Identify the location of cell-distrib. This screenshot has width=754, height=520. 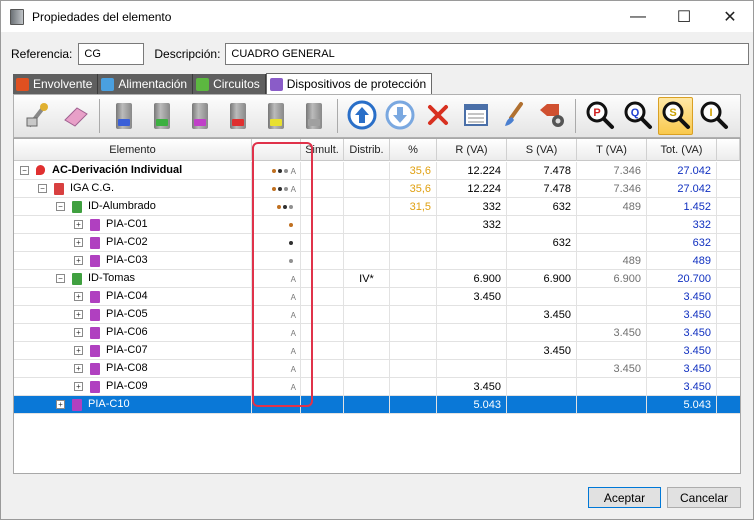
(367, 333).